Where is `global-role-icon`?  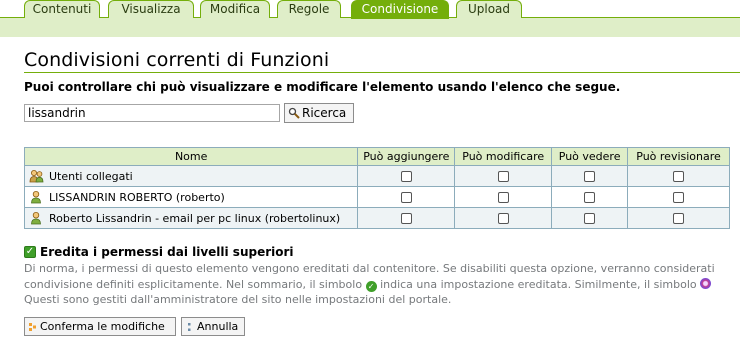
global-role-icon is located at coordinates (706, 283).